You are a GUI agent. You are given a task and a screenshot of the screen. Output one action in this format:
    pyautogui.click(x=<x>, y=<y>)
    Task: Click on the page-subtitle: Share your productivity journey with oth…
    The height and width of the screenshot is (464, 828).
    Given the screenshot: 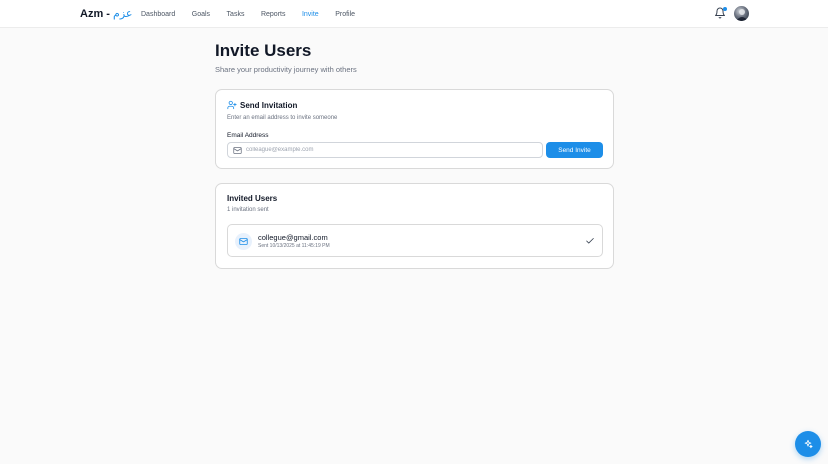 What is the action you would take?
    pyautogui.click(x=286, y=69)
    